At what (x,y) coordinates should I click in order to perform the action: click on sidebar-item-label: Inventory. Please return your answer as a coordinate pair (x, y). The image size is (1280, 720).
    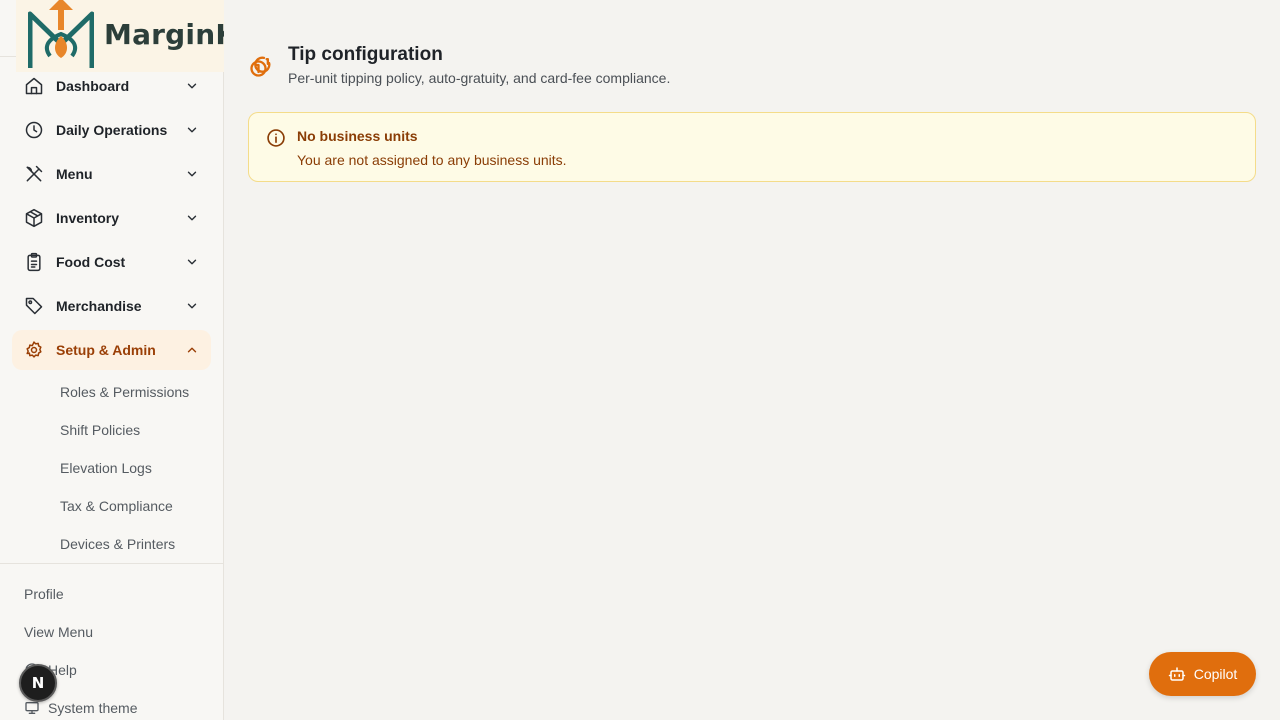
    Looking at the image, I should click on (88, 218).